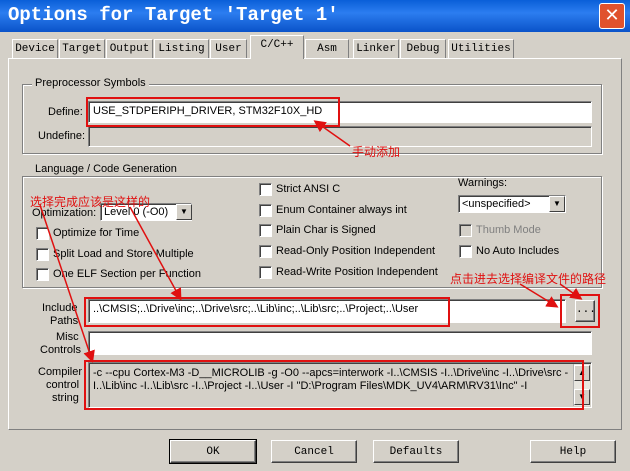 The height and width of the screenshot is (471, 630). What do you see at coordinates (539, 295) in the screenshot?
I see `arrow-to-paths-end` at bounding box center [539, 295].